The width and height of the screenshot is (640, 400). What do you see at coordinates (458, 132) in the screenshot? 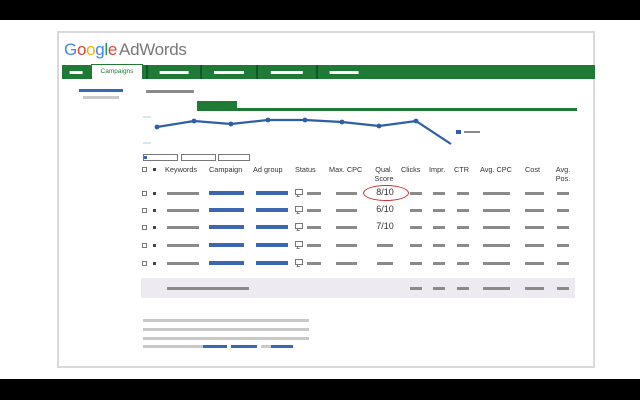
I see `legend-swatch` at bounding box center [458, 132].